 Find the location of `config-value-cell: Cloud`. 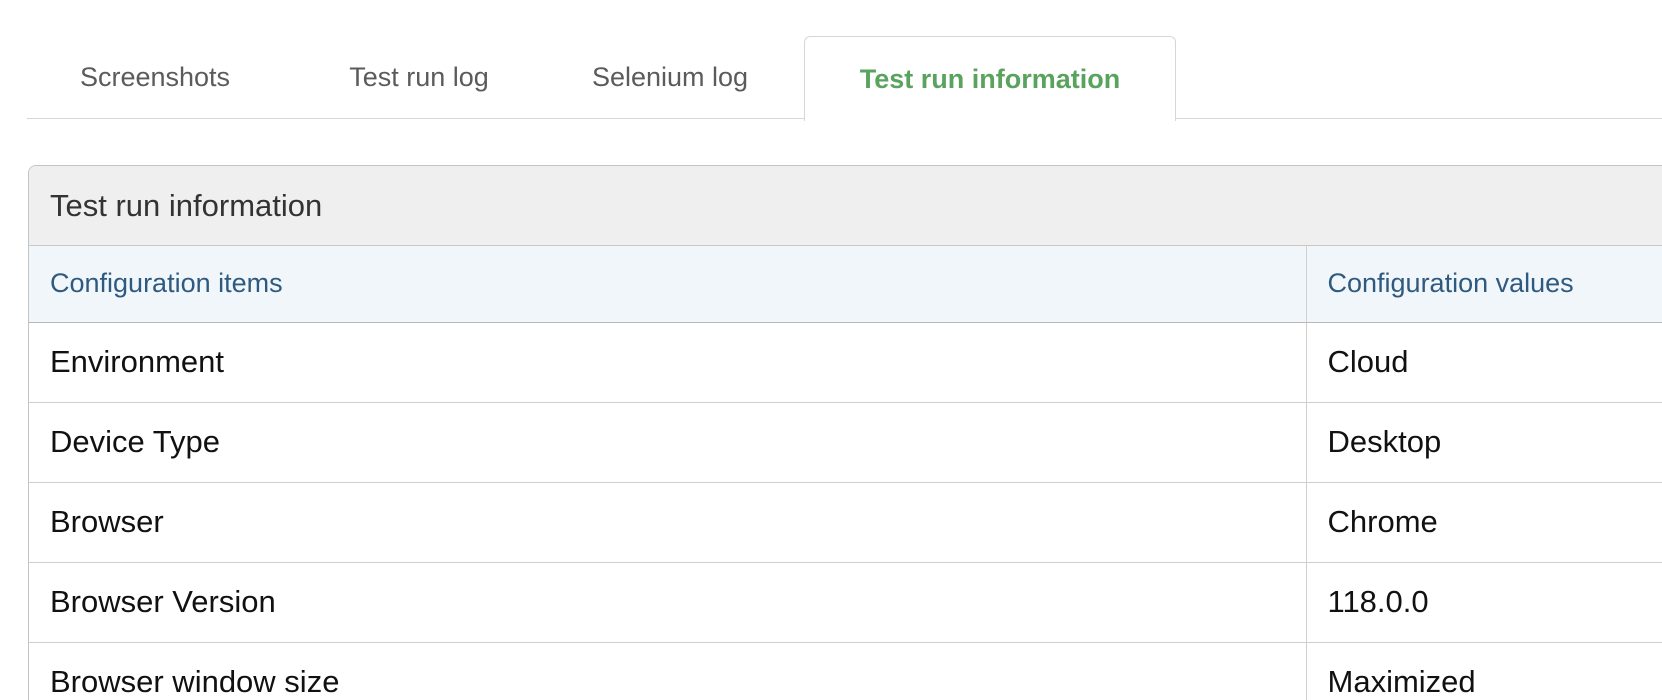

config-value-cell: Cloud is located at coordinates (1484, 362).